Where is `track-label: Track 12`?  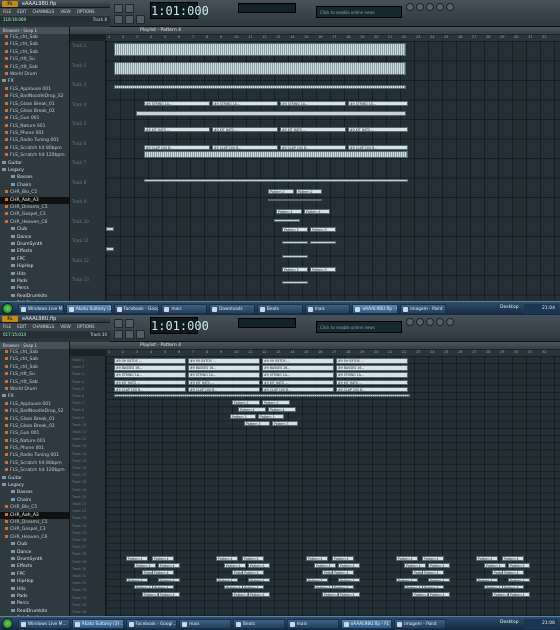
track-label: Track 12 is located at coordinates (80, 260).